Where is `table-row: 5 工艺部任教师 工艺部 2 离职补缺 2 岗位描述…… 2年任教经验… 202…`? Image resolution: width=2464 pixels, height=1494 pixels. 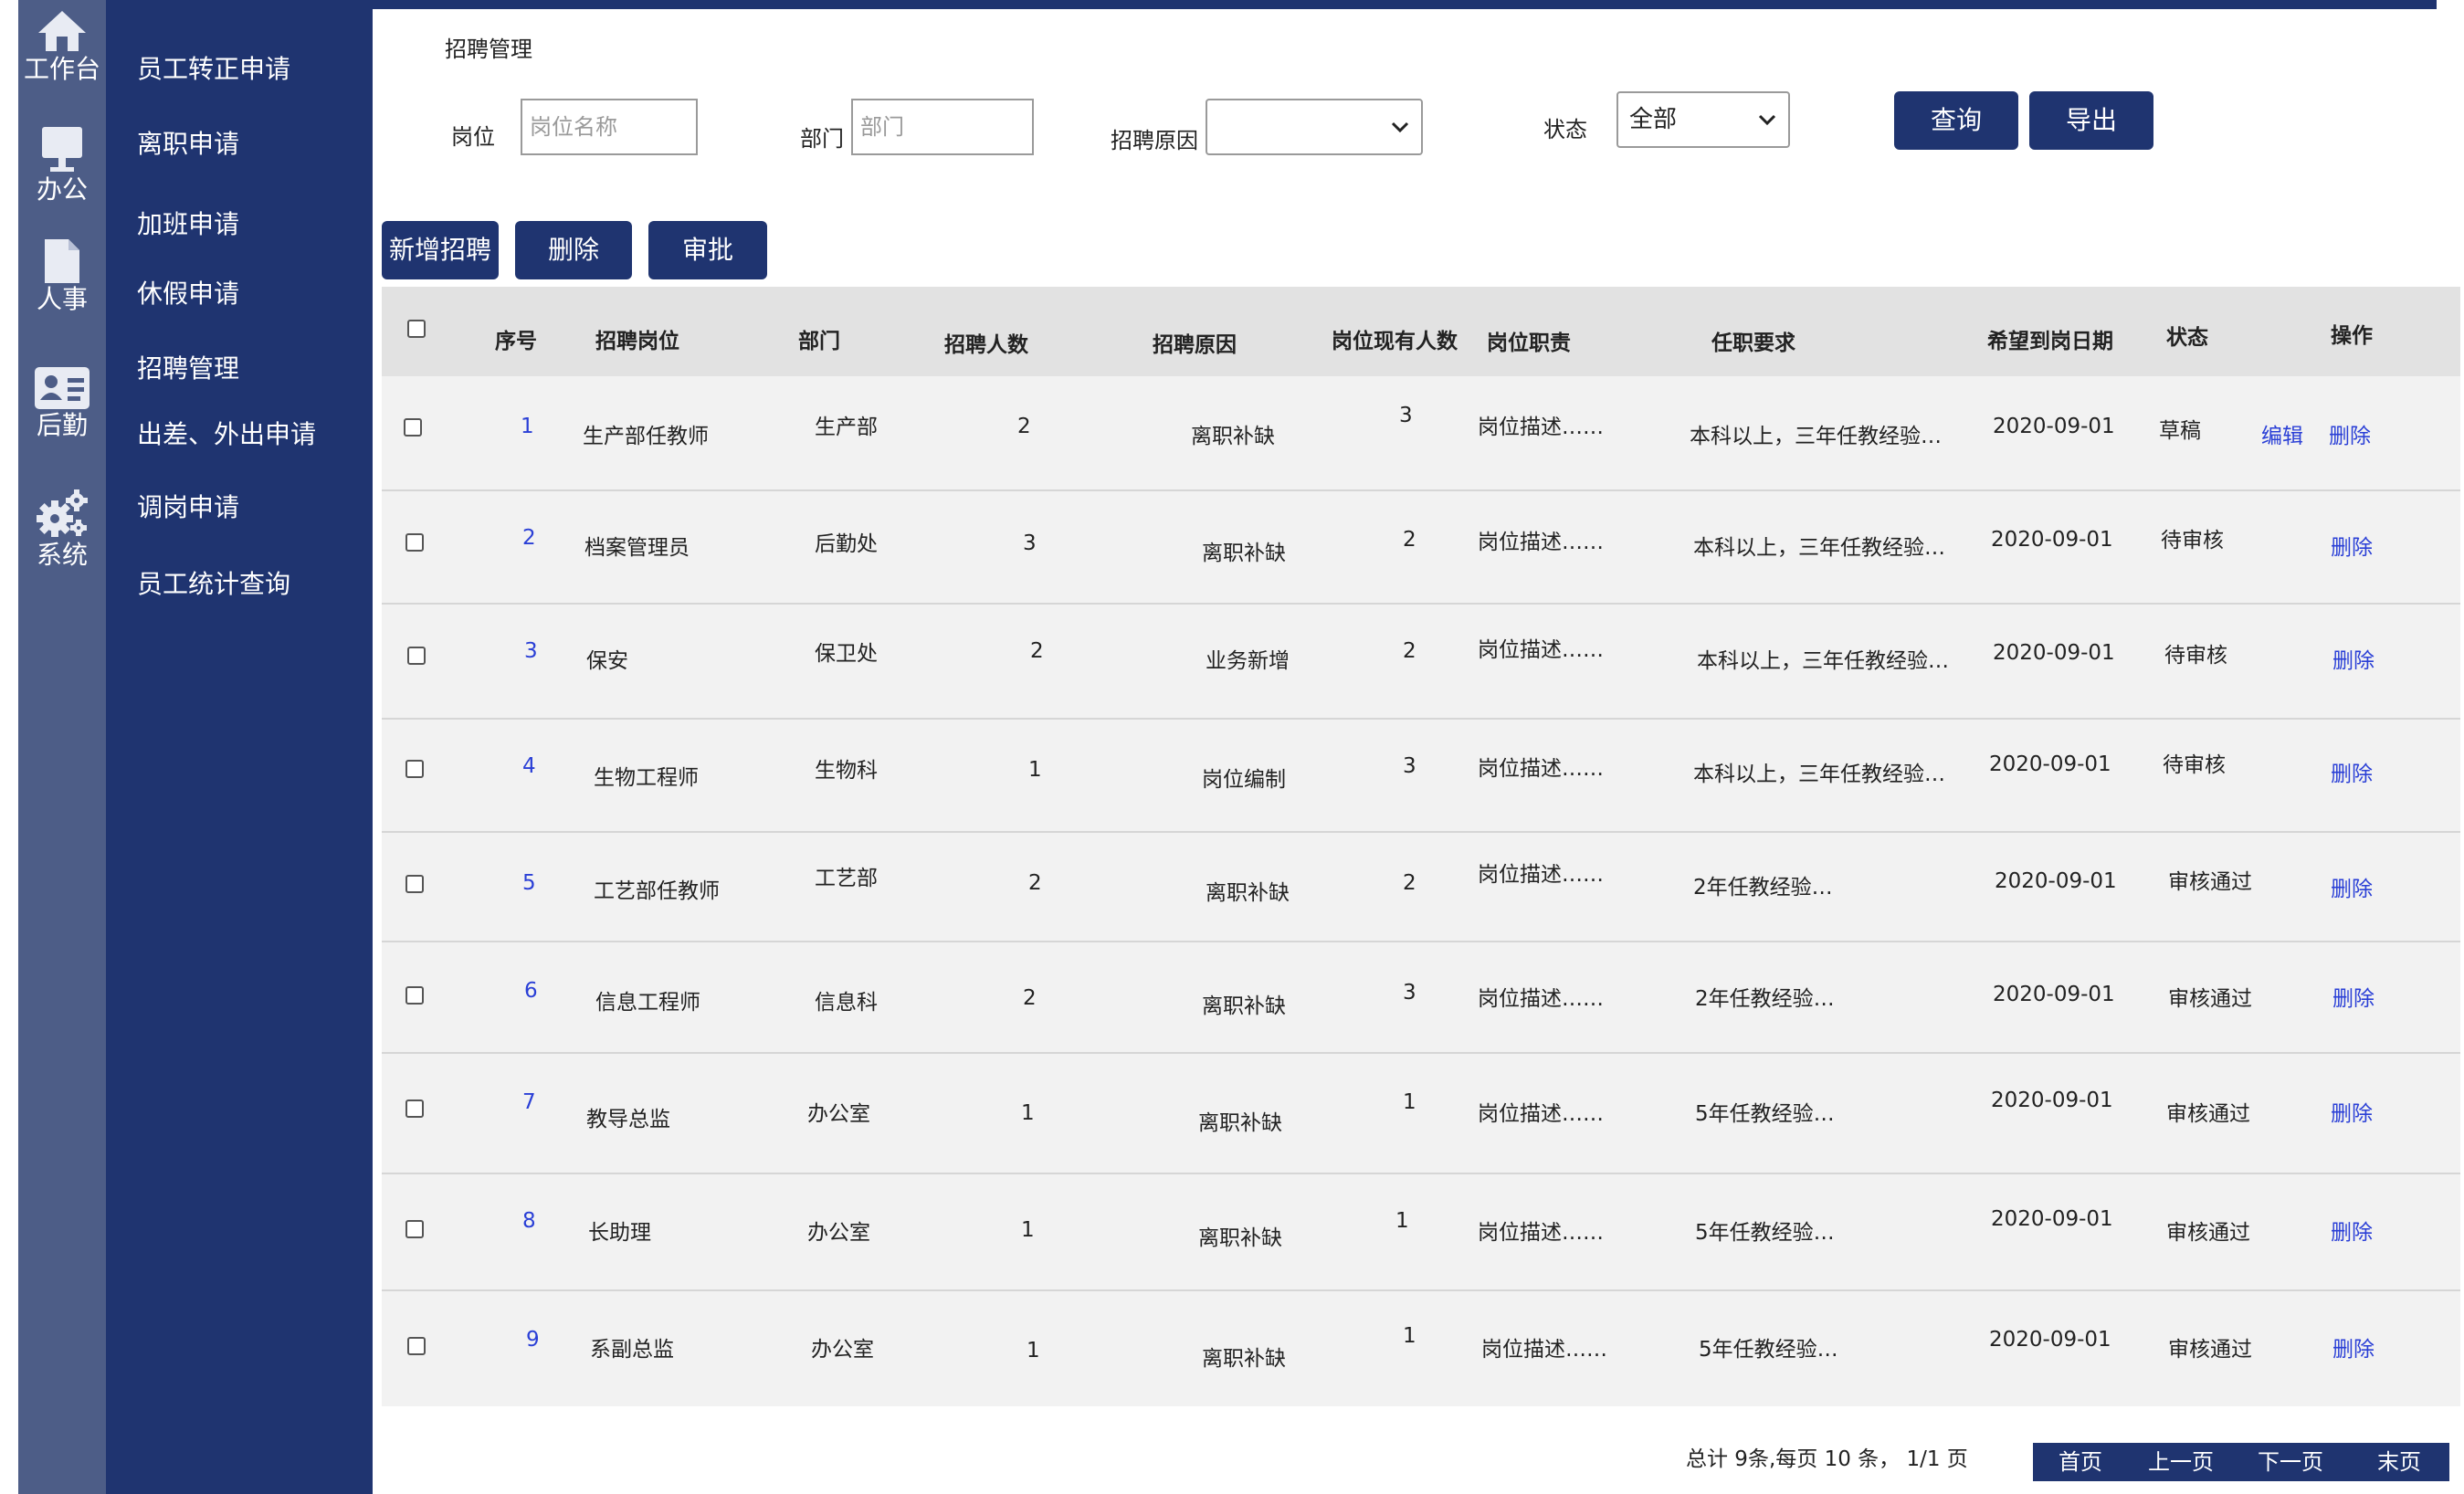
table-row: 5 工艺部任教师 工艺部 2 离职补缺 2 岗位描述…… 2年任教经验… 202… is located at coordinates (1421, 887).